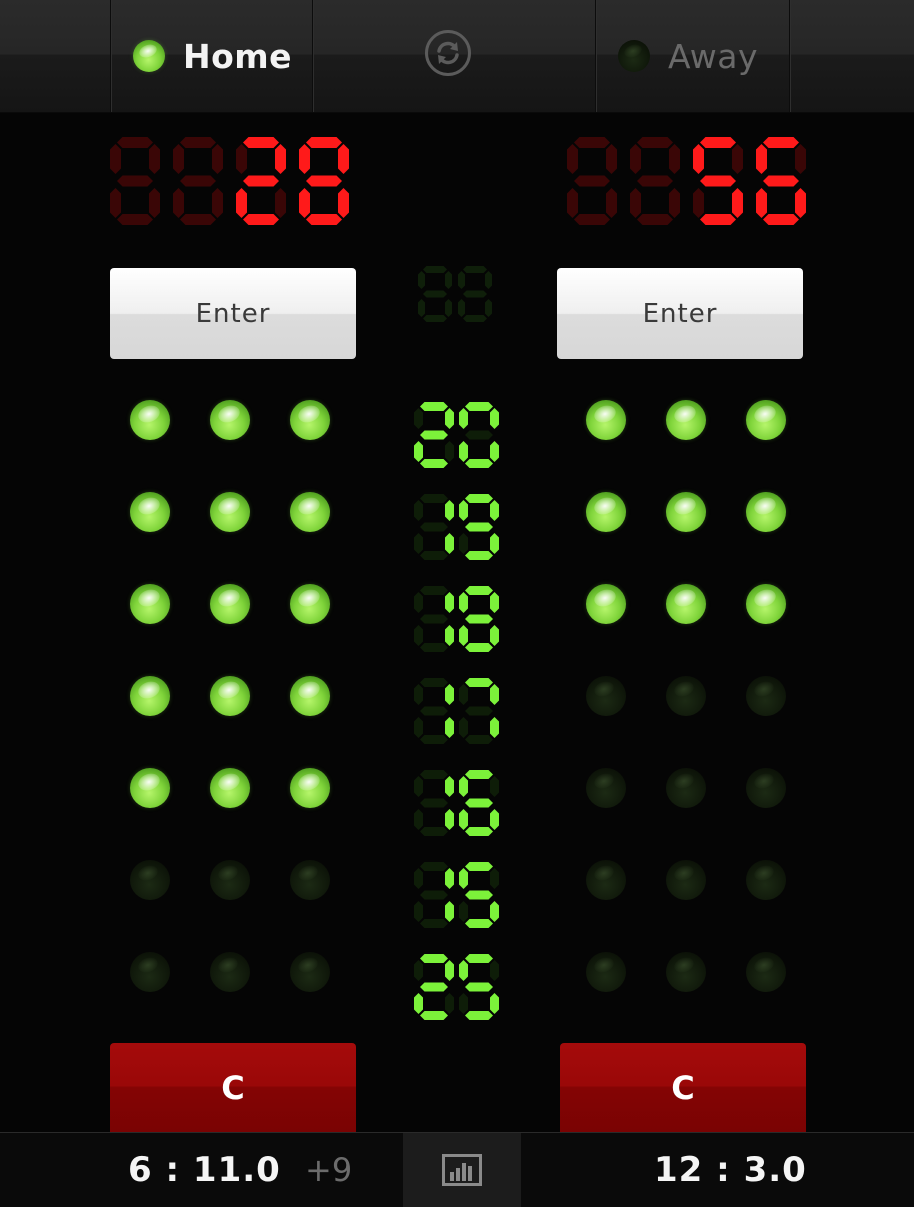  I want to click on separator, so click(110, 56).